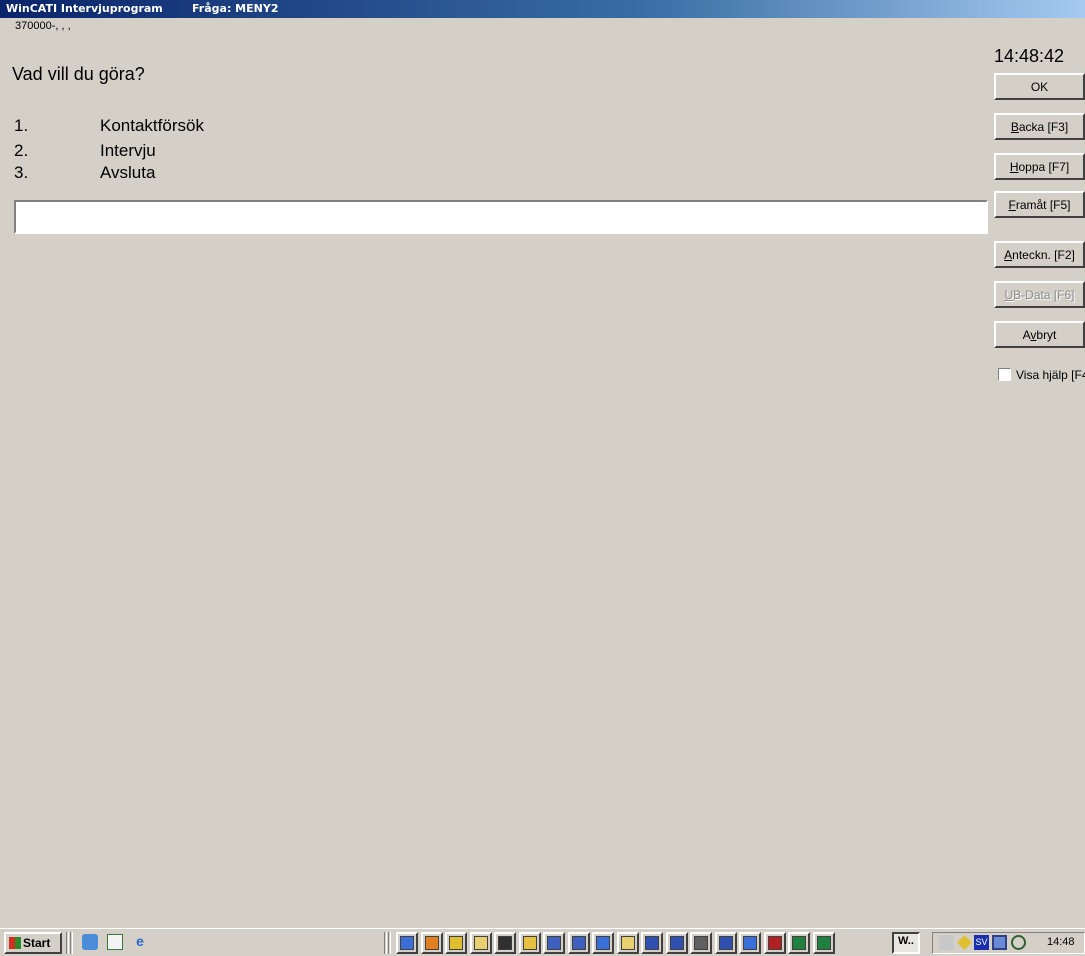  What do you see at coordinates (1046, 335) in the screenshot?
I see `button-label: bryt` at bounding box center [1046, 335].